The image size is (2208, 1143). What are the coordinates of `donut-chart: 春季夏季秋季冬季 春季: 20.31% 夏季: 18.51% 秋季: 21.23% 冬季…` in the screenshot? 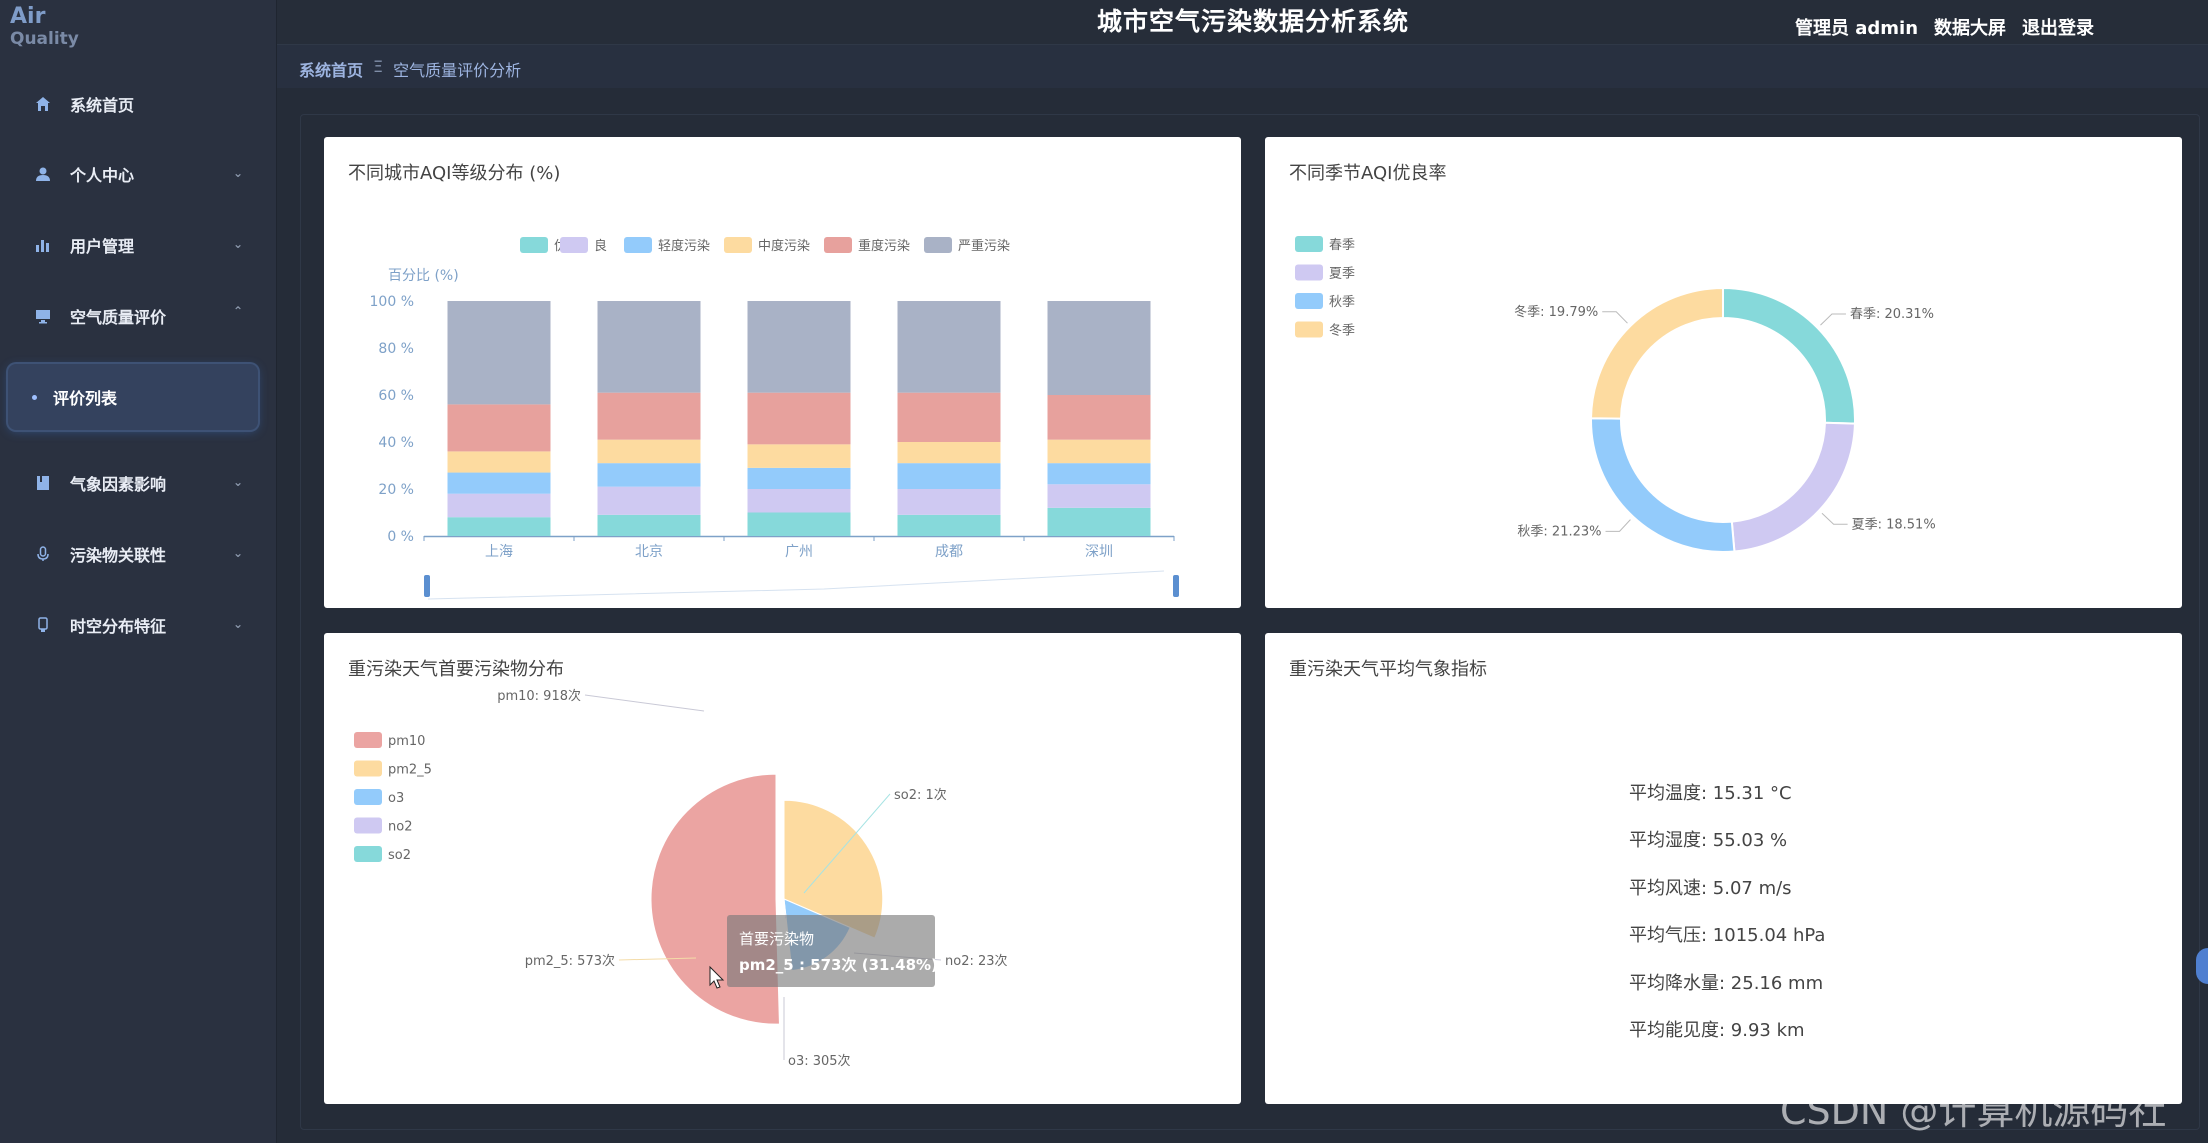 It's located at (1615, 394).